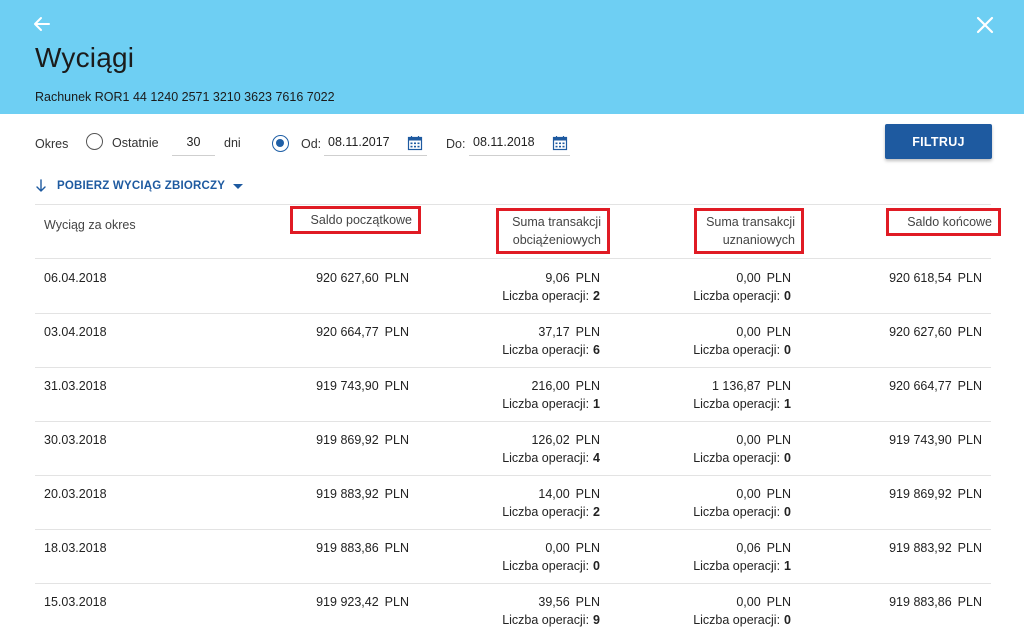  I want to click on row-date: 15.03.2018, so click(75, 602).